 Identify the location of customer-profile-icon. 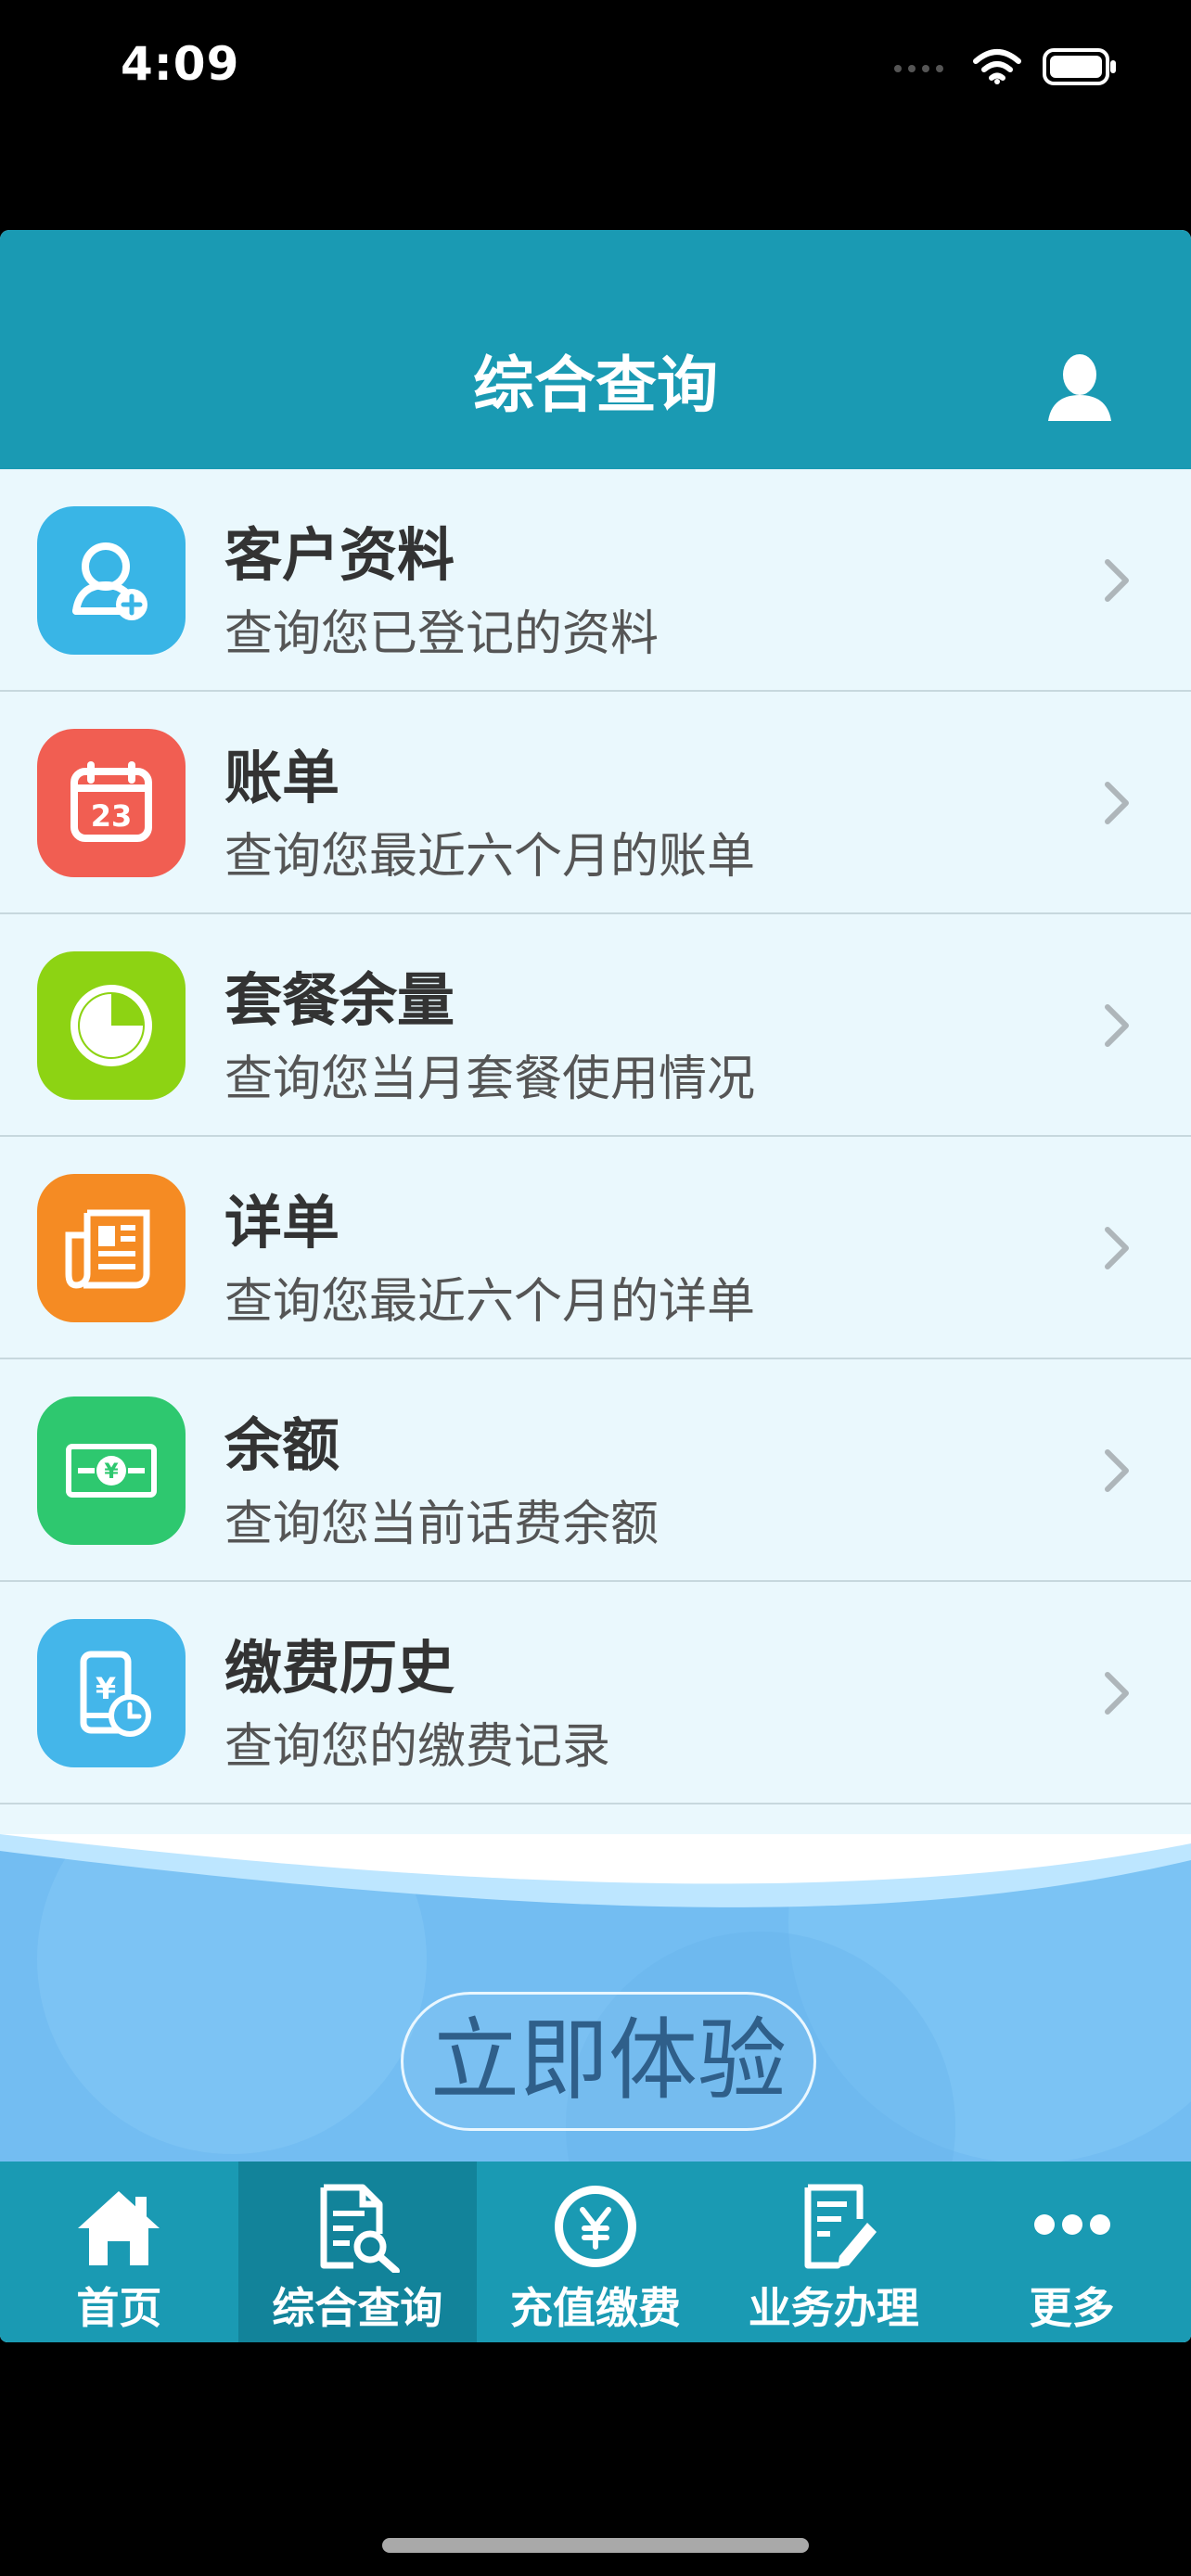
(111, 580).